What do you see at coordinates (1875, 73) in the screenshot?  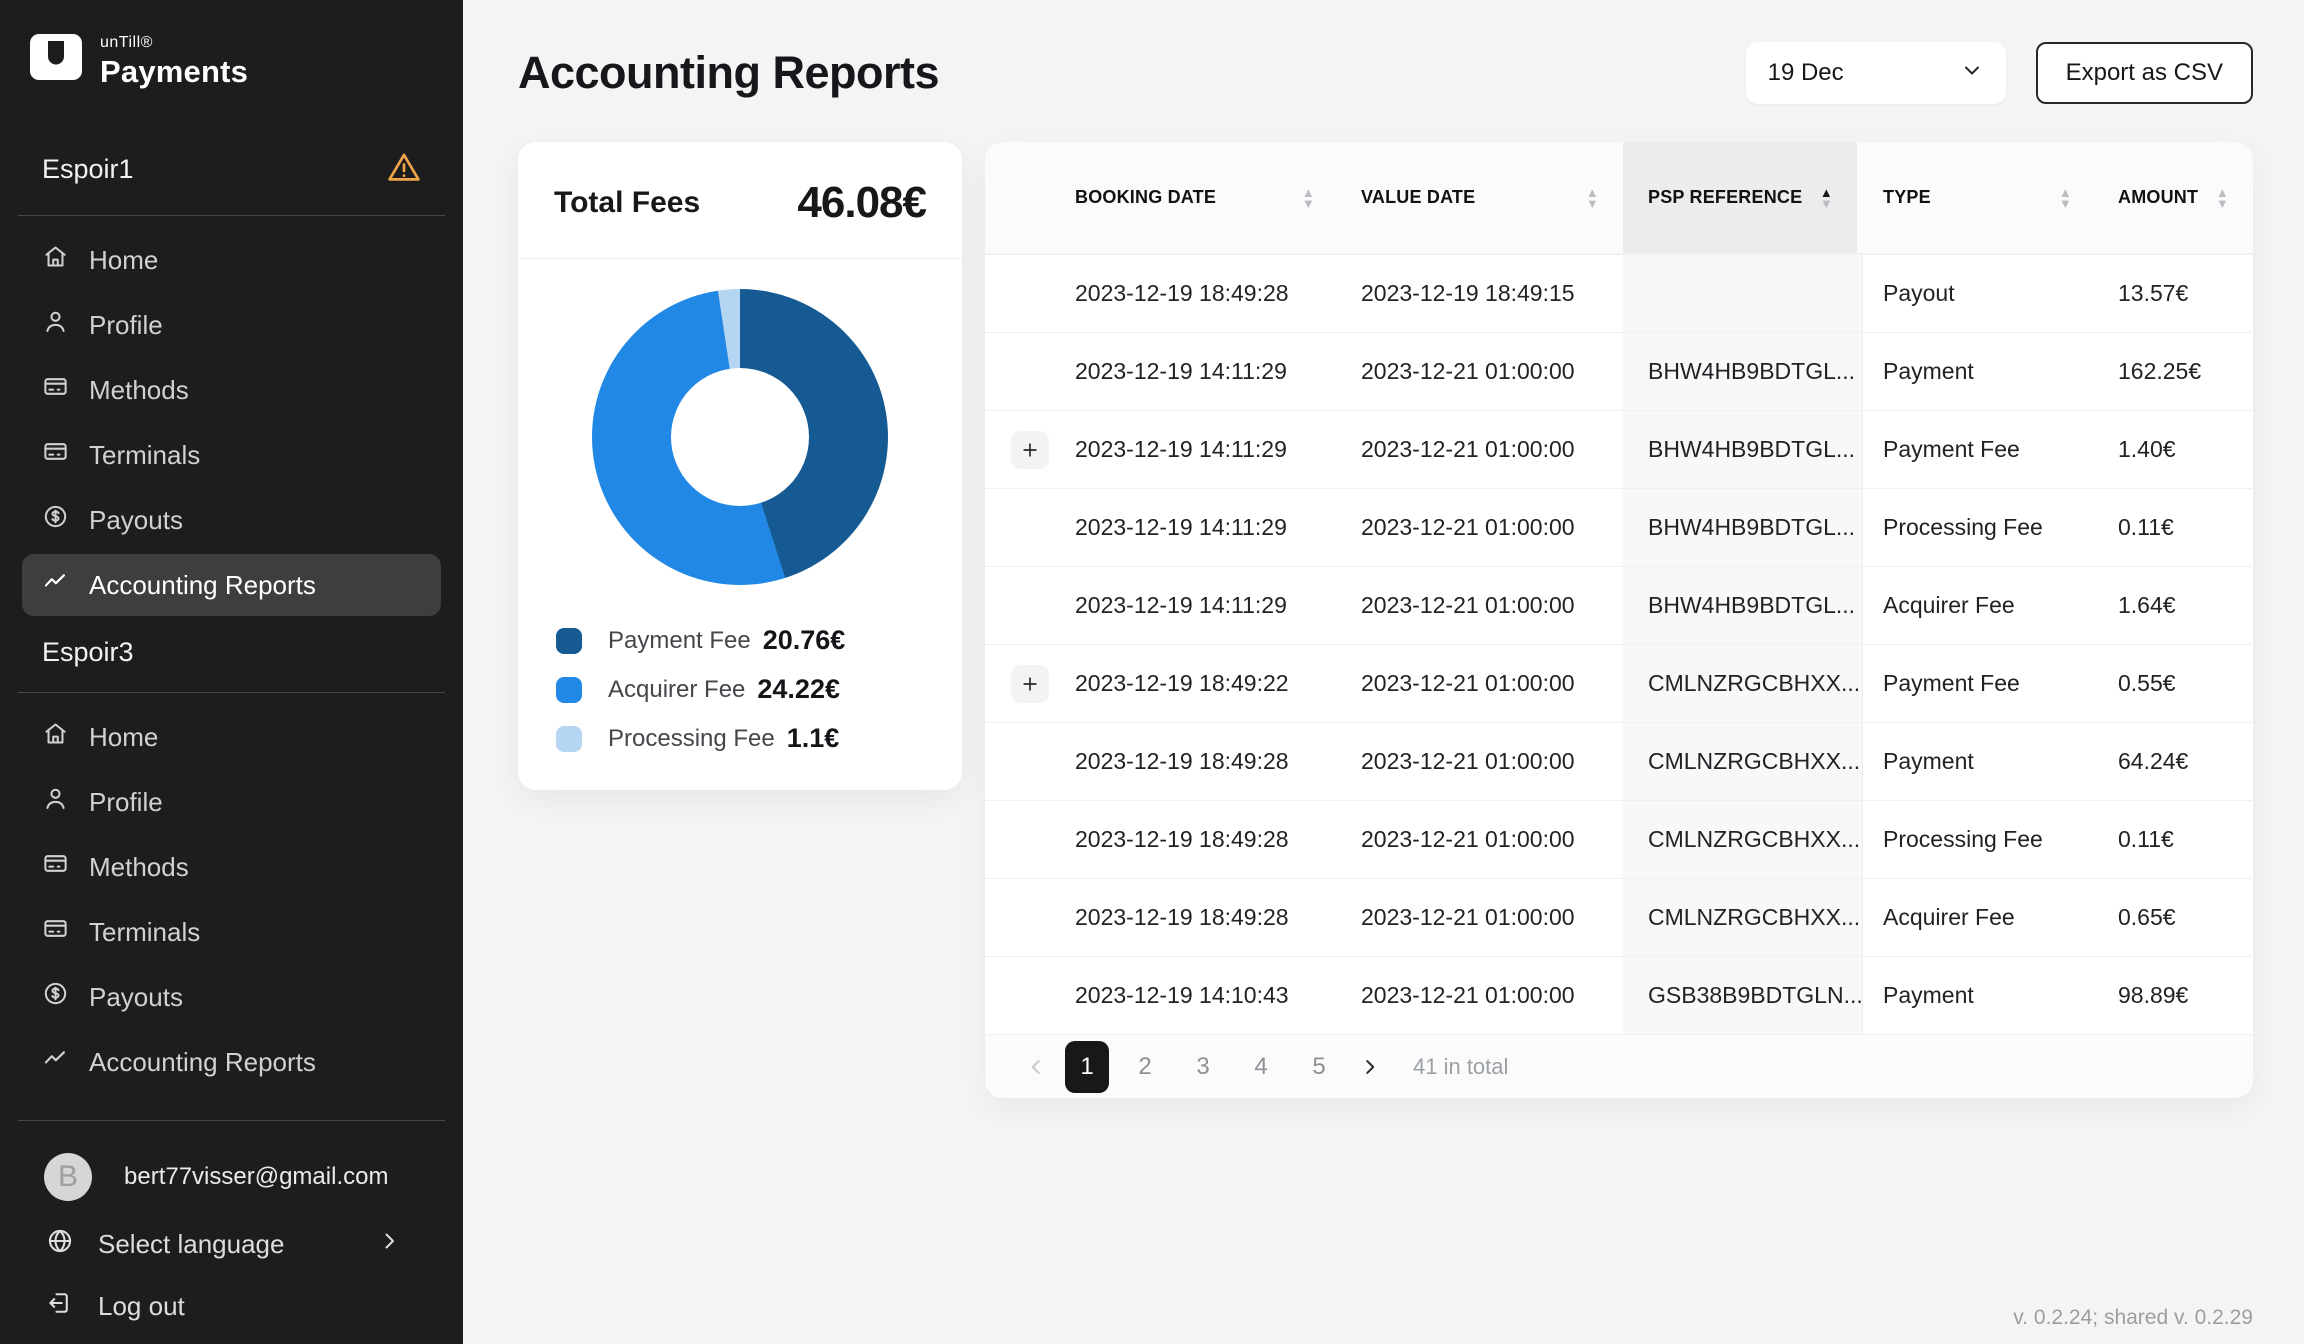 I see `date-filter-select: 19 Dec` at bounding box center [1875, 73].